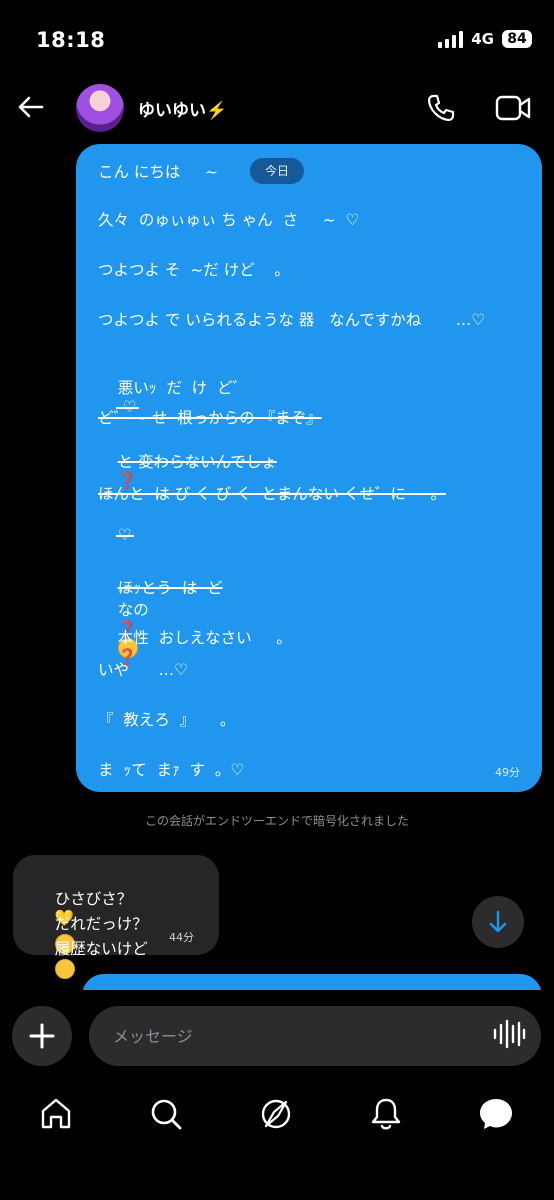  I want to click on add-attachment-button, so click(42, 1036).